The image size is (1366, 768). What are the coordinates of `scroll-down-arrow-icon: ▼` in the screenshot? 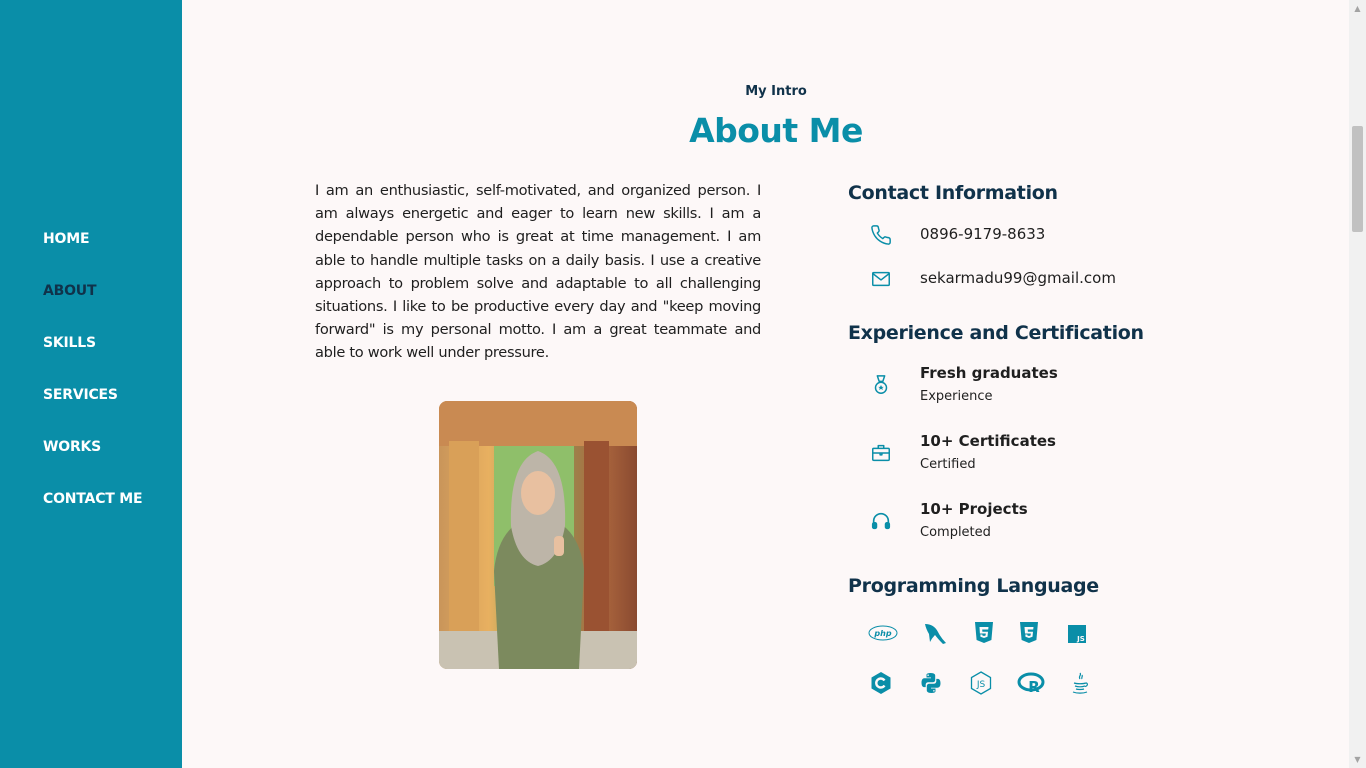 It's located at (1357, 759).